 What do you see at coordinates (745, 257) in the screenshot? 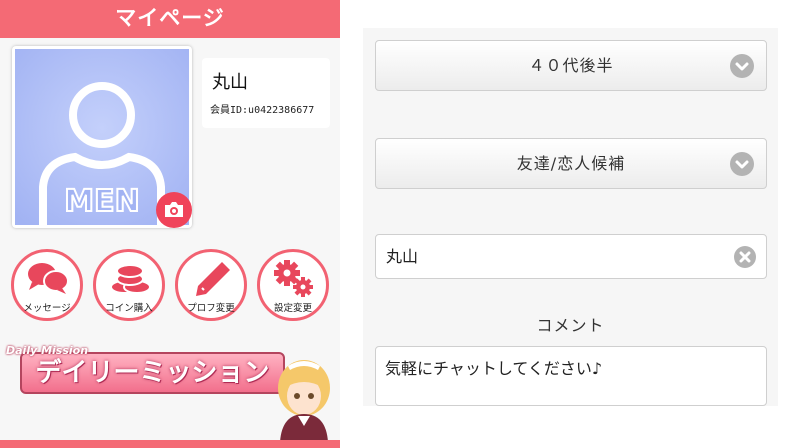
I see `clear-icon` at bounding box center [745, 257].